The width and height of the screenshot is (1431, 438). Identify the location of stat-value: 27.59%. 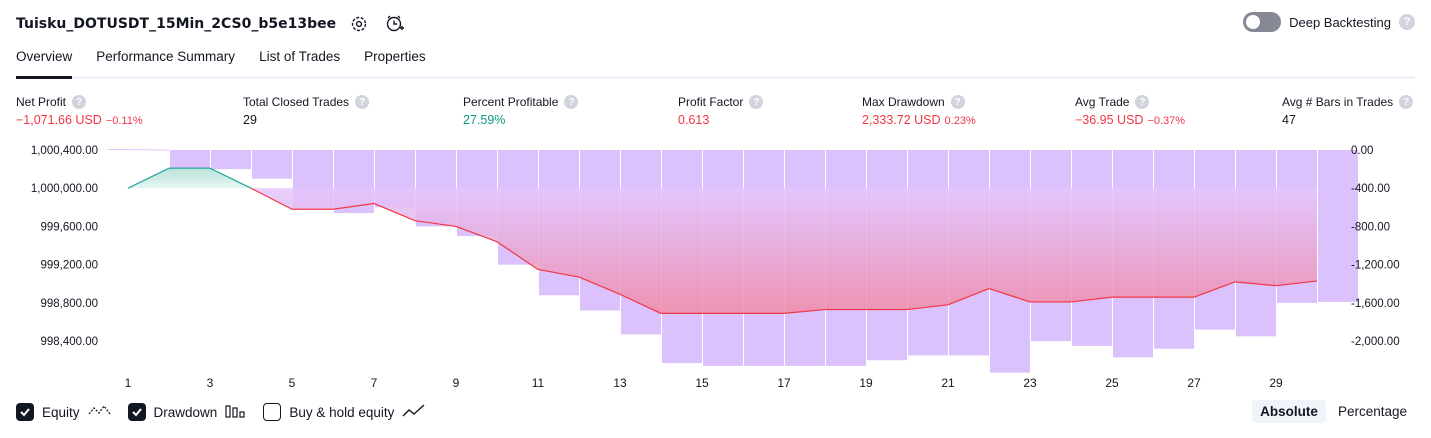
(484, 120).